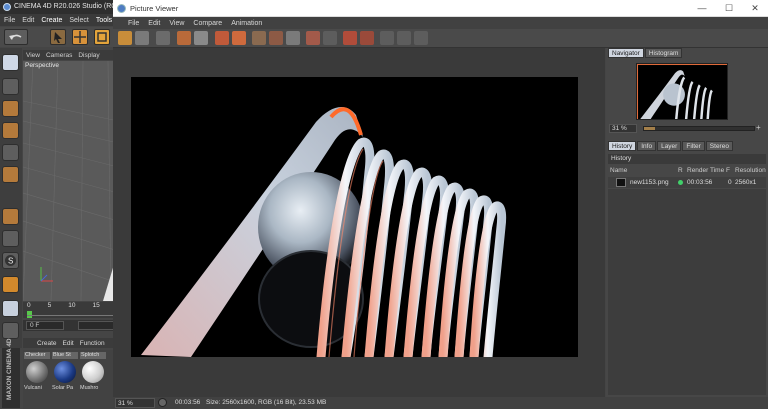 This screenshot has height=409, width=768. I want to click on c4d-menu-select: Select, so click(78, 20).